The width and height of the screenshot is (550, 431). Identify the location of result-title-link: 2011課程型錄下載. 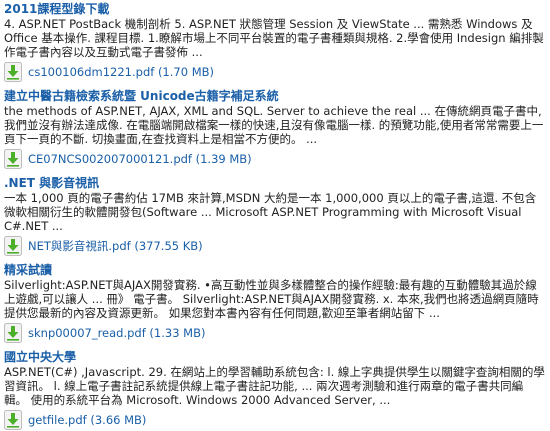
(275, 9).